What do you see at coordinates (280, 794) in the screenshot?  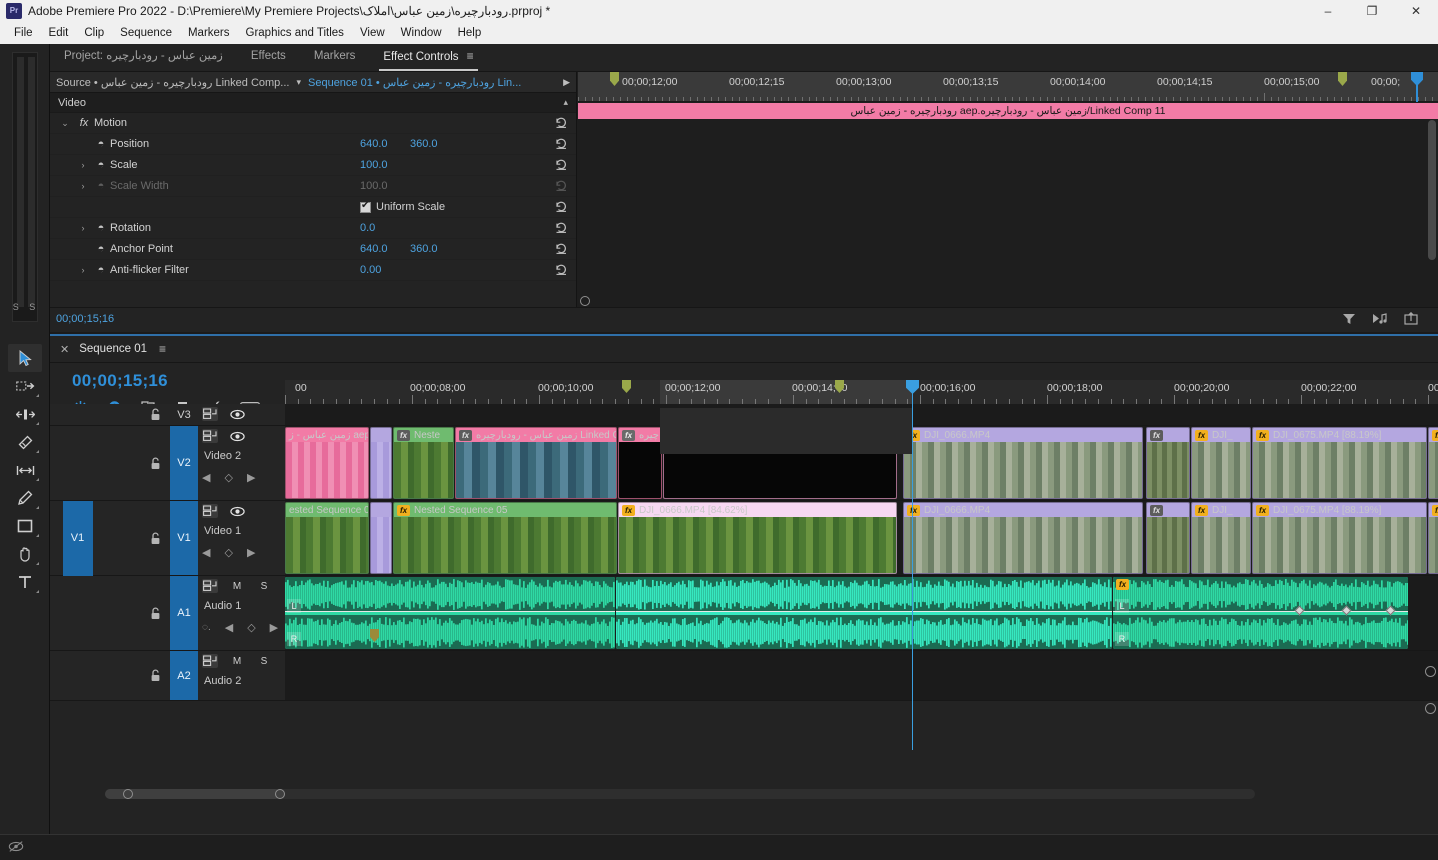 I see `scrollbar-zoom-knob-right` at bounding box center [280, 794].